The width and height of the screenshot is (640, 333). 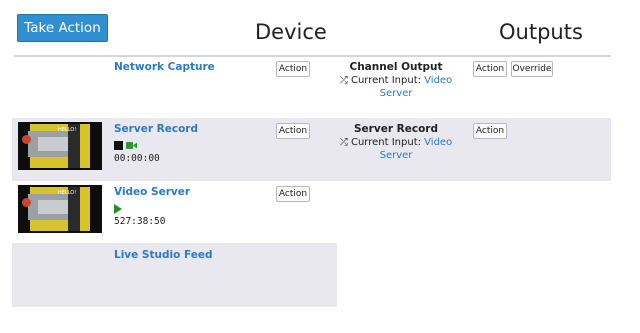 What do you see at coordinates (131, 145) in the screenshot?
I see `video-camera-icon` at bounding box center [131, 145].